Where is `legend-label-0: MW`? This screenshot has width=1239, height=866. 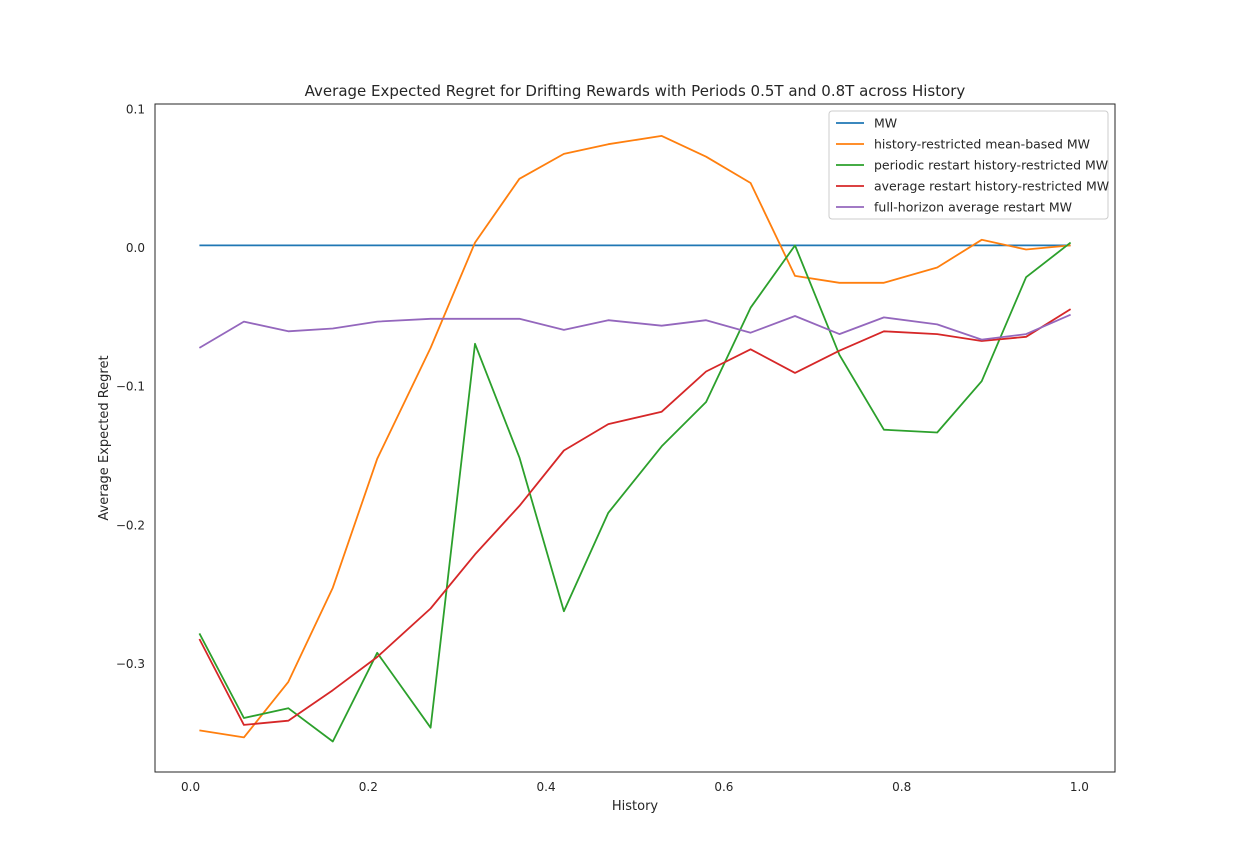
legend-label-0: MW is located at coordinates (885, 123).